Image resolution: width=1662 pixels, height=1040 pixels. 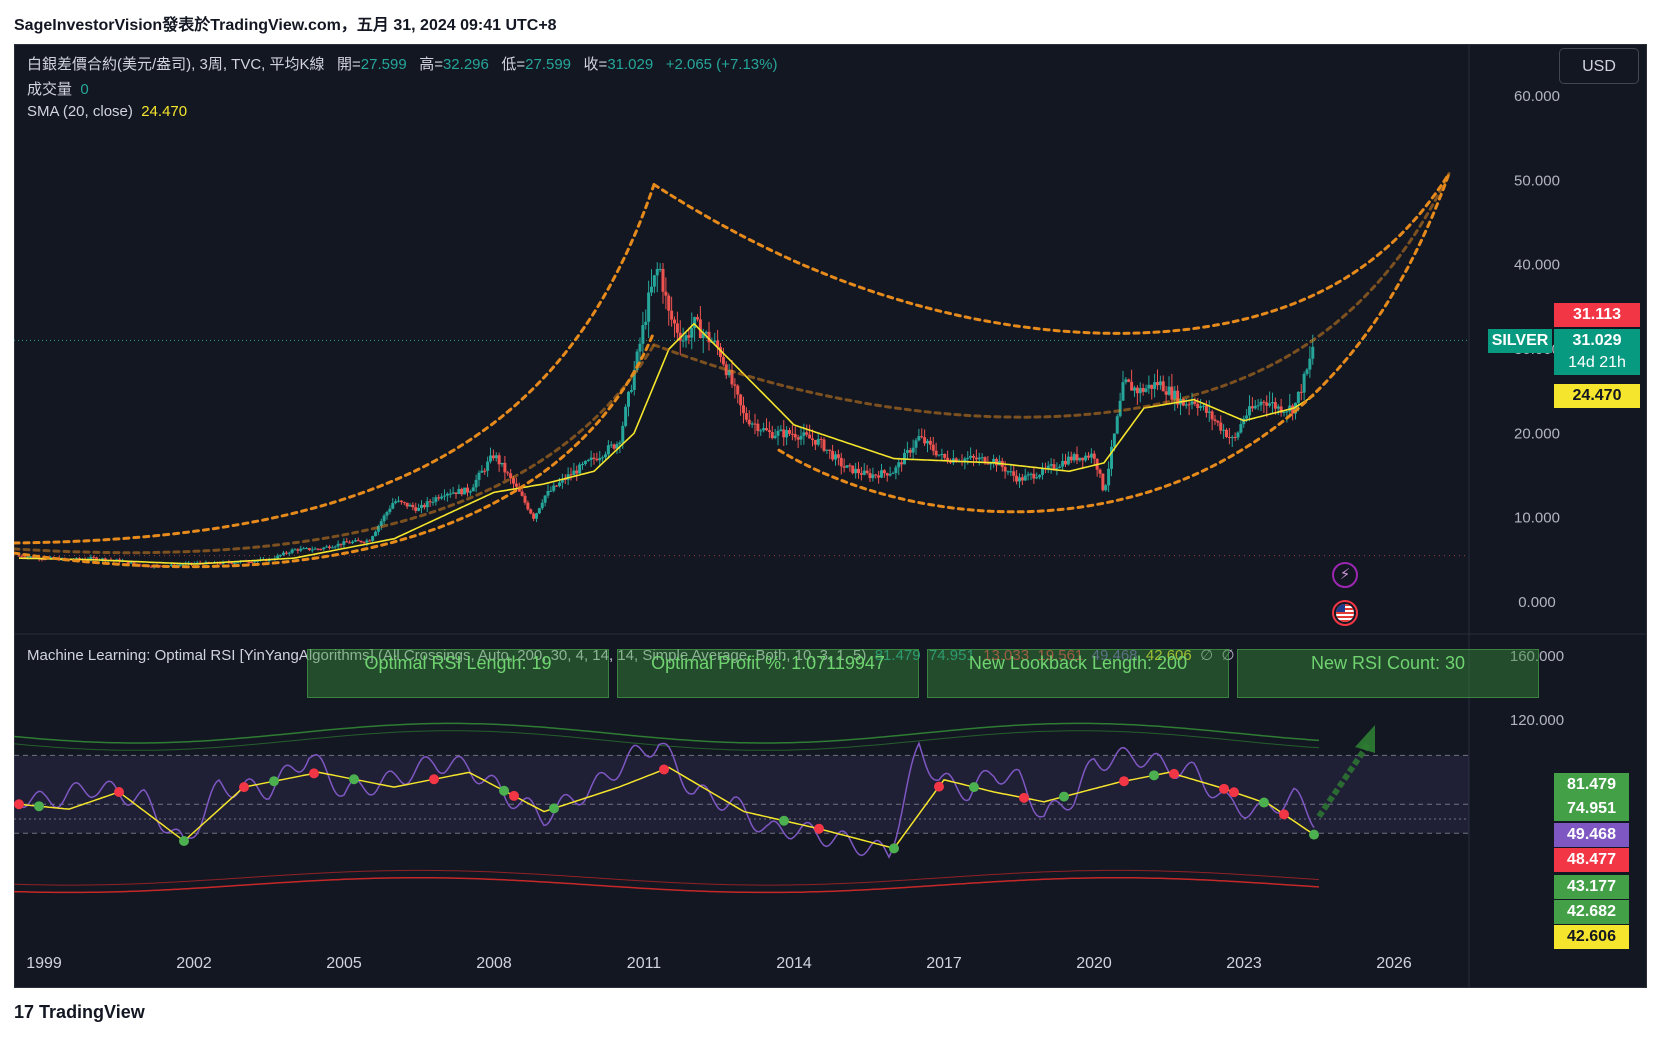 What do you see at coordinates (1537, 720) in the screenshot?
I see `rsi-tick-label: 120.000` at bounding box center [1537, 720].